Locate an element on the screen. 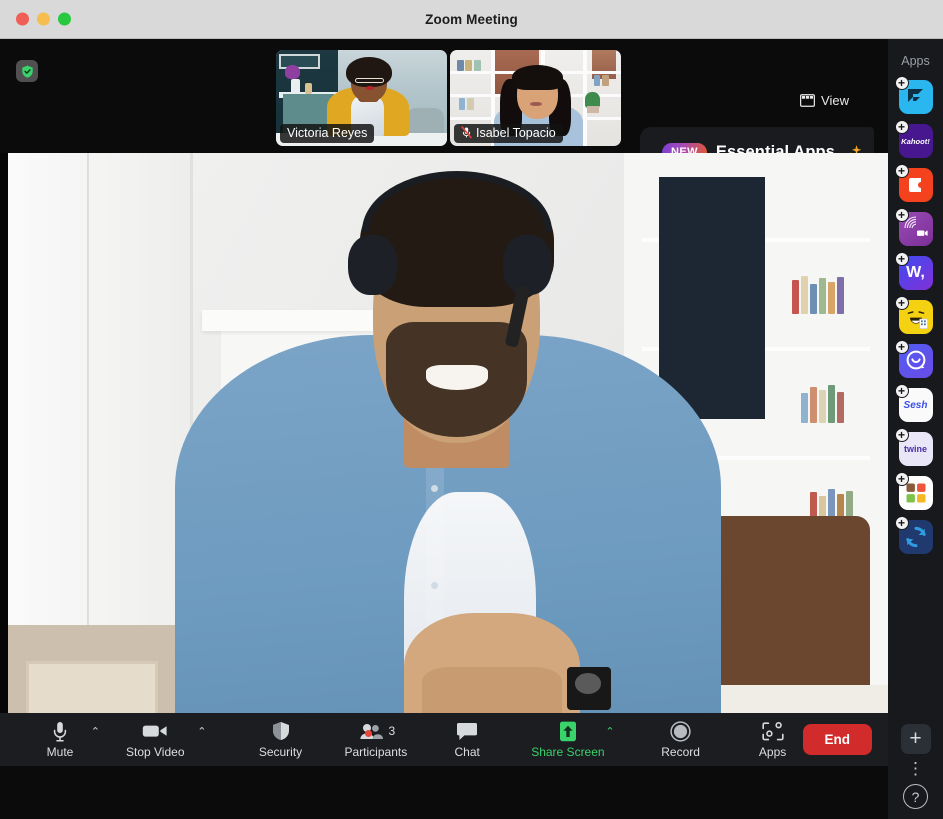  share-options-chevron: ⌃ is located at coordinates (609, 732).